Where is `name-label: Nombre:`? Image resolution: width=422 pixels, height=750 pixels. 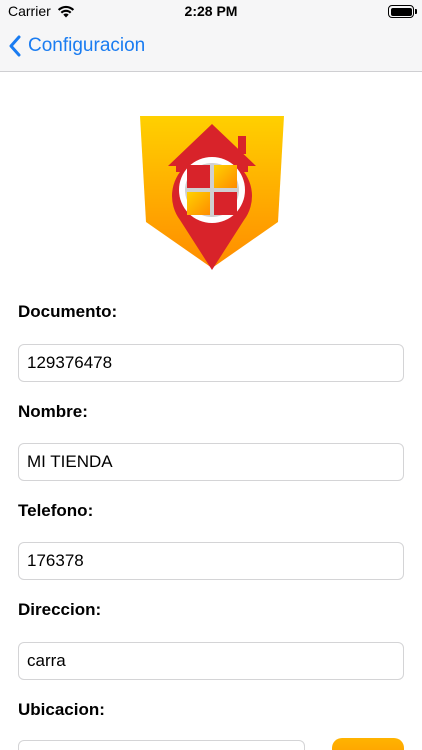 name-label: Nombre: is located at coordinates (53, 411).